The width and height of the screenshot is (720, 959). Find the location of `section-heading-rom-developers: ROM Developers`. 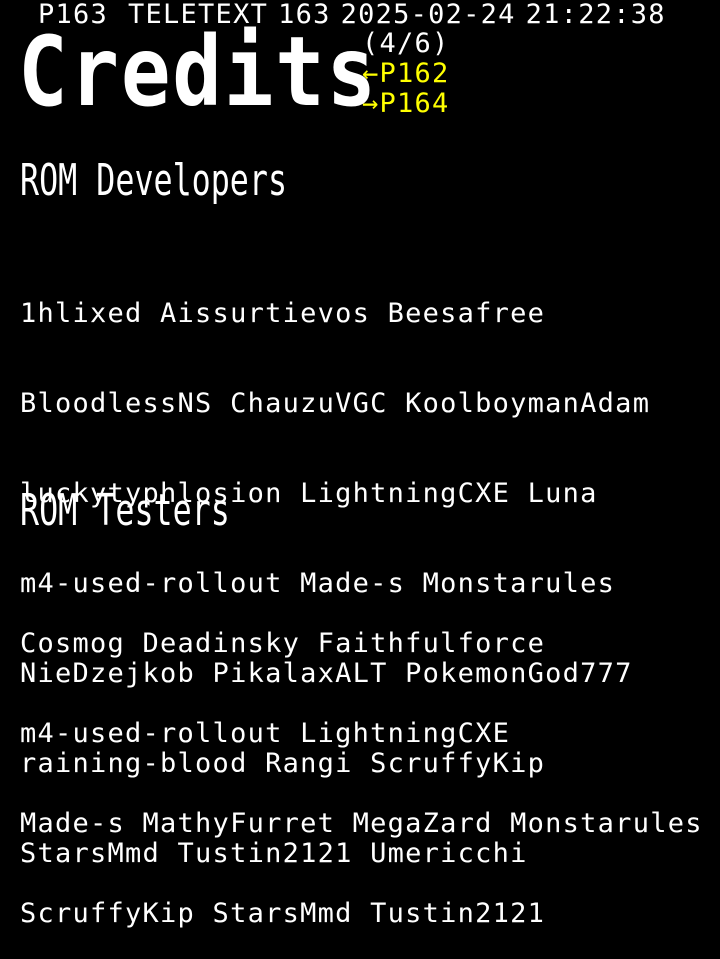

section-heading-rom-developers: ROM Developers is located at coordinates (154, 180).